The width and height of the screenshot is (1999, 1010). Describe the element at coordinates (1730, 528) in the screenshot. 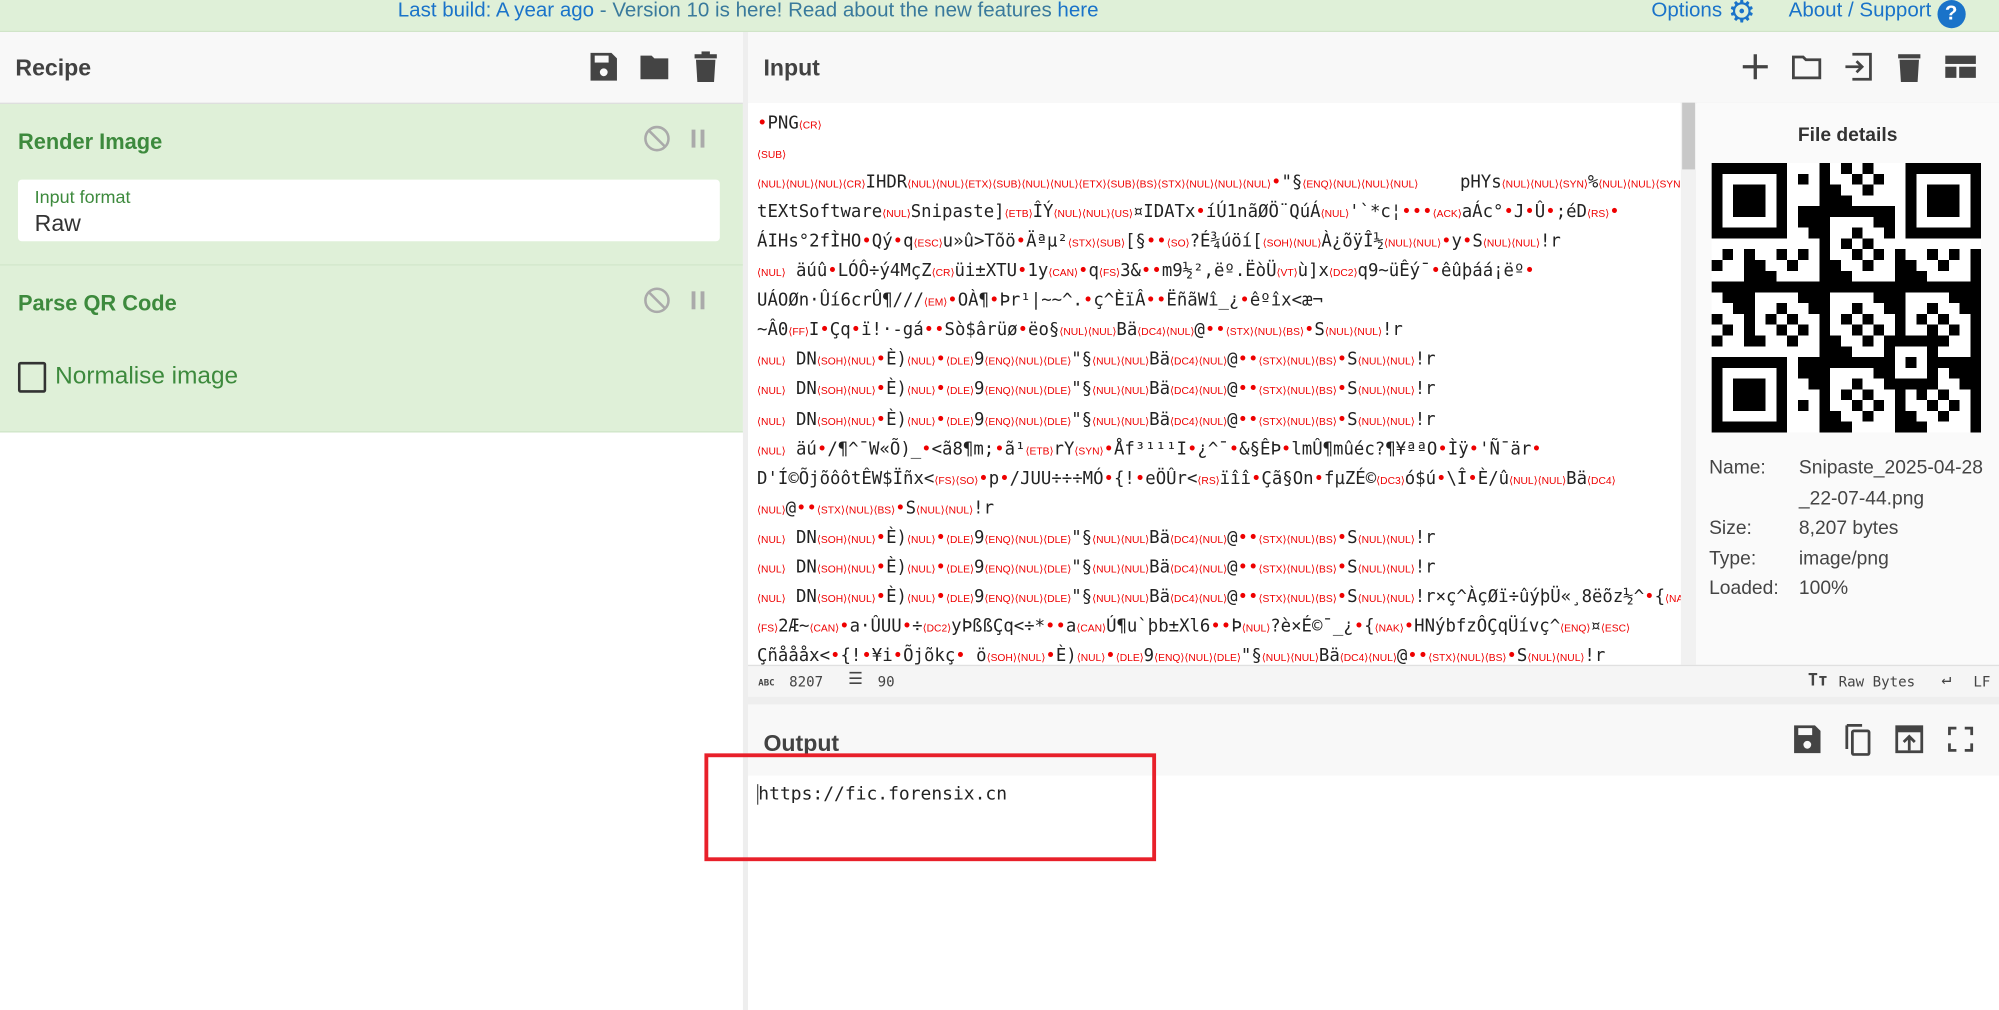

I see `size-label: Size:` at that location.